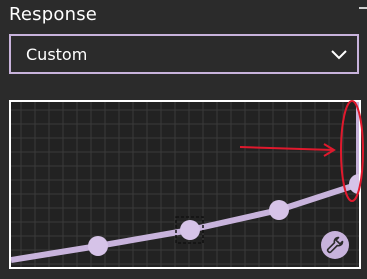  Describe the element at coordinates (57, 54) in the screenshot. I see `dropdown-selected-value: Custom` at that location.